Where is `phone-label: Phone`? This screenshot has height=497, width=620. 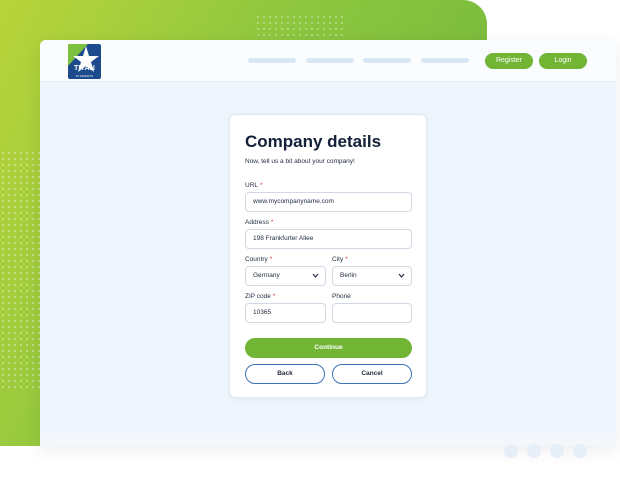
phone-label: Phone is located at coordinates (341, 296).